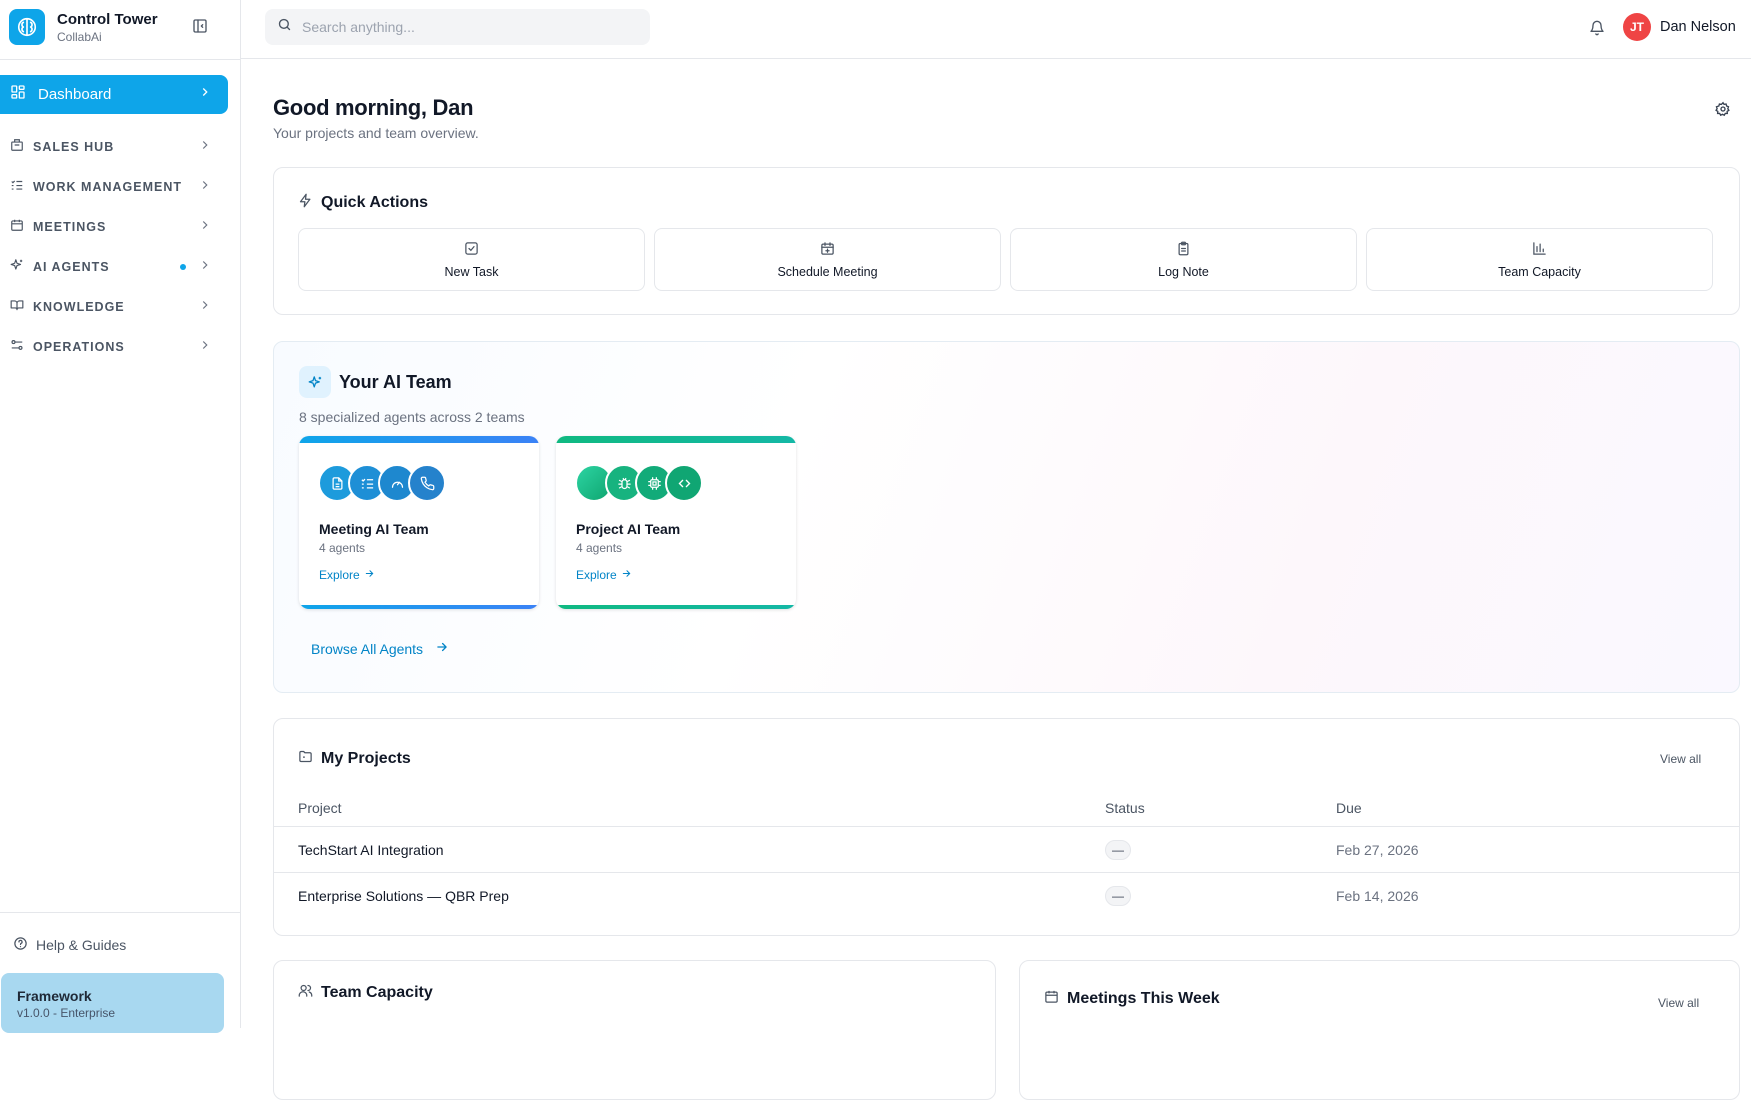  I want to click on column-header: Due, so click(1349, 808).